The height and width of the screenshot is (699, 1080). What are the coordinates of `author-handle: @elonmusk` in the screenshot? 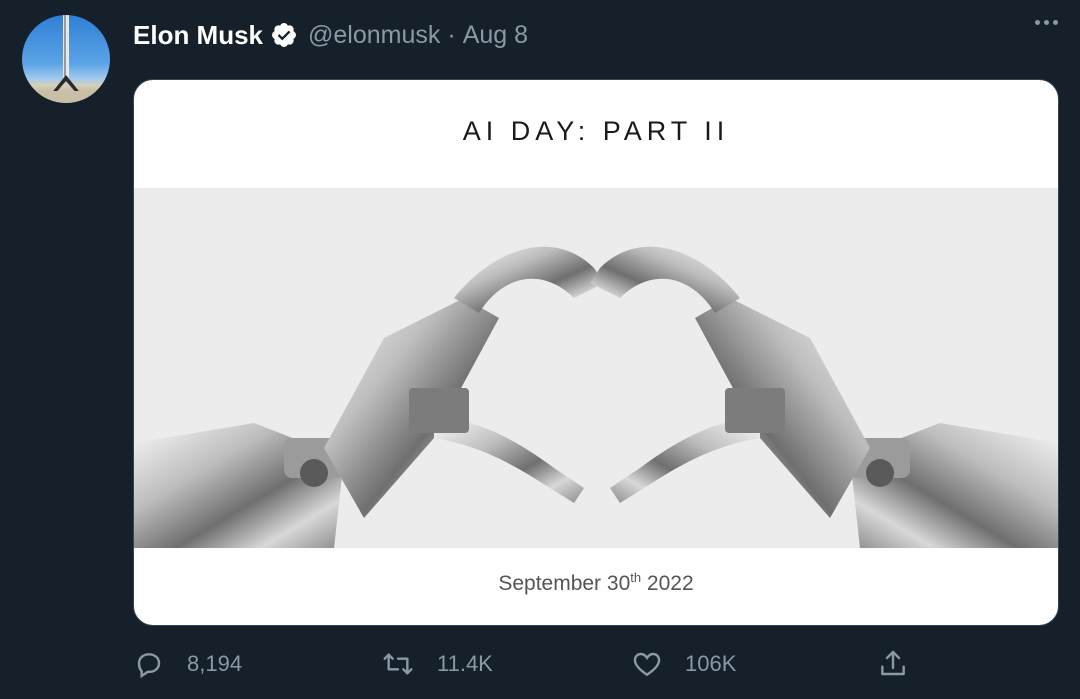 It's located at (374, 35).